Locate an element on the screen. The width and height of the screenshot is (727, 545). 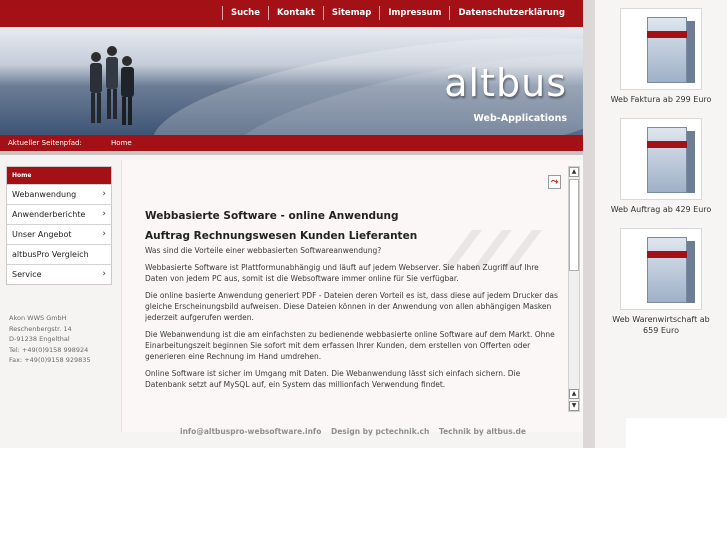
sidebar-item-unser-angebot: Unser Angebot › is located at coordinates (59, 234).